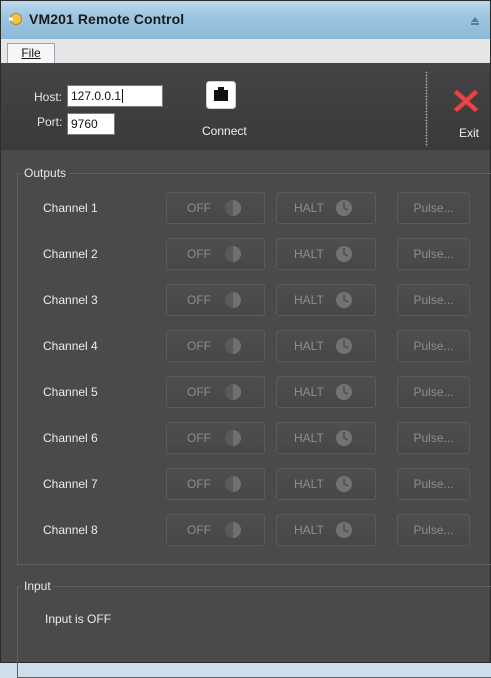 The image size is (491, 678). What do you see at coordinates (70, 530) in the screenshot?
I see `channel-label: Channel 8` at bounding box center [70, 530].